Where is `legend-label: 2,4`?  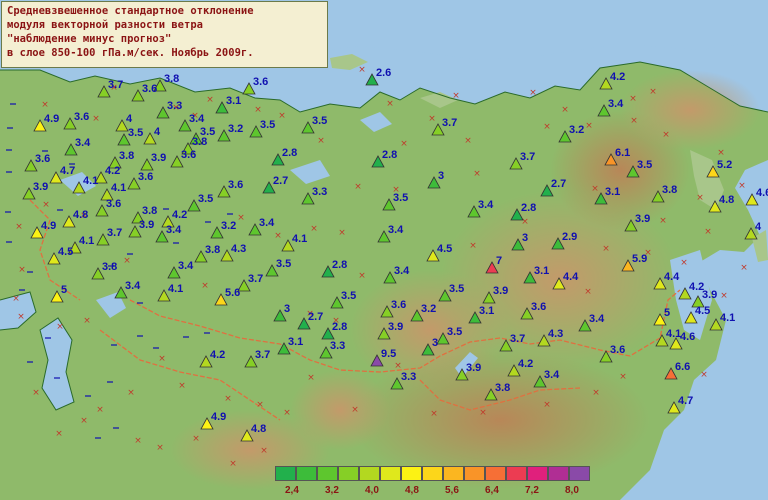
legend-label: 2,4 is located at coordinates (292, 490).